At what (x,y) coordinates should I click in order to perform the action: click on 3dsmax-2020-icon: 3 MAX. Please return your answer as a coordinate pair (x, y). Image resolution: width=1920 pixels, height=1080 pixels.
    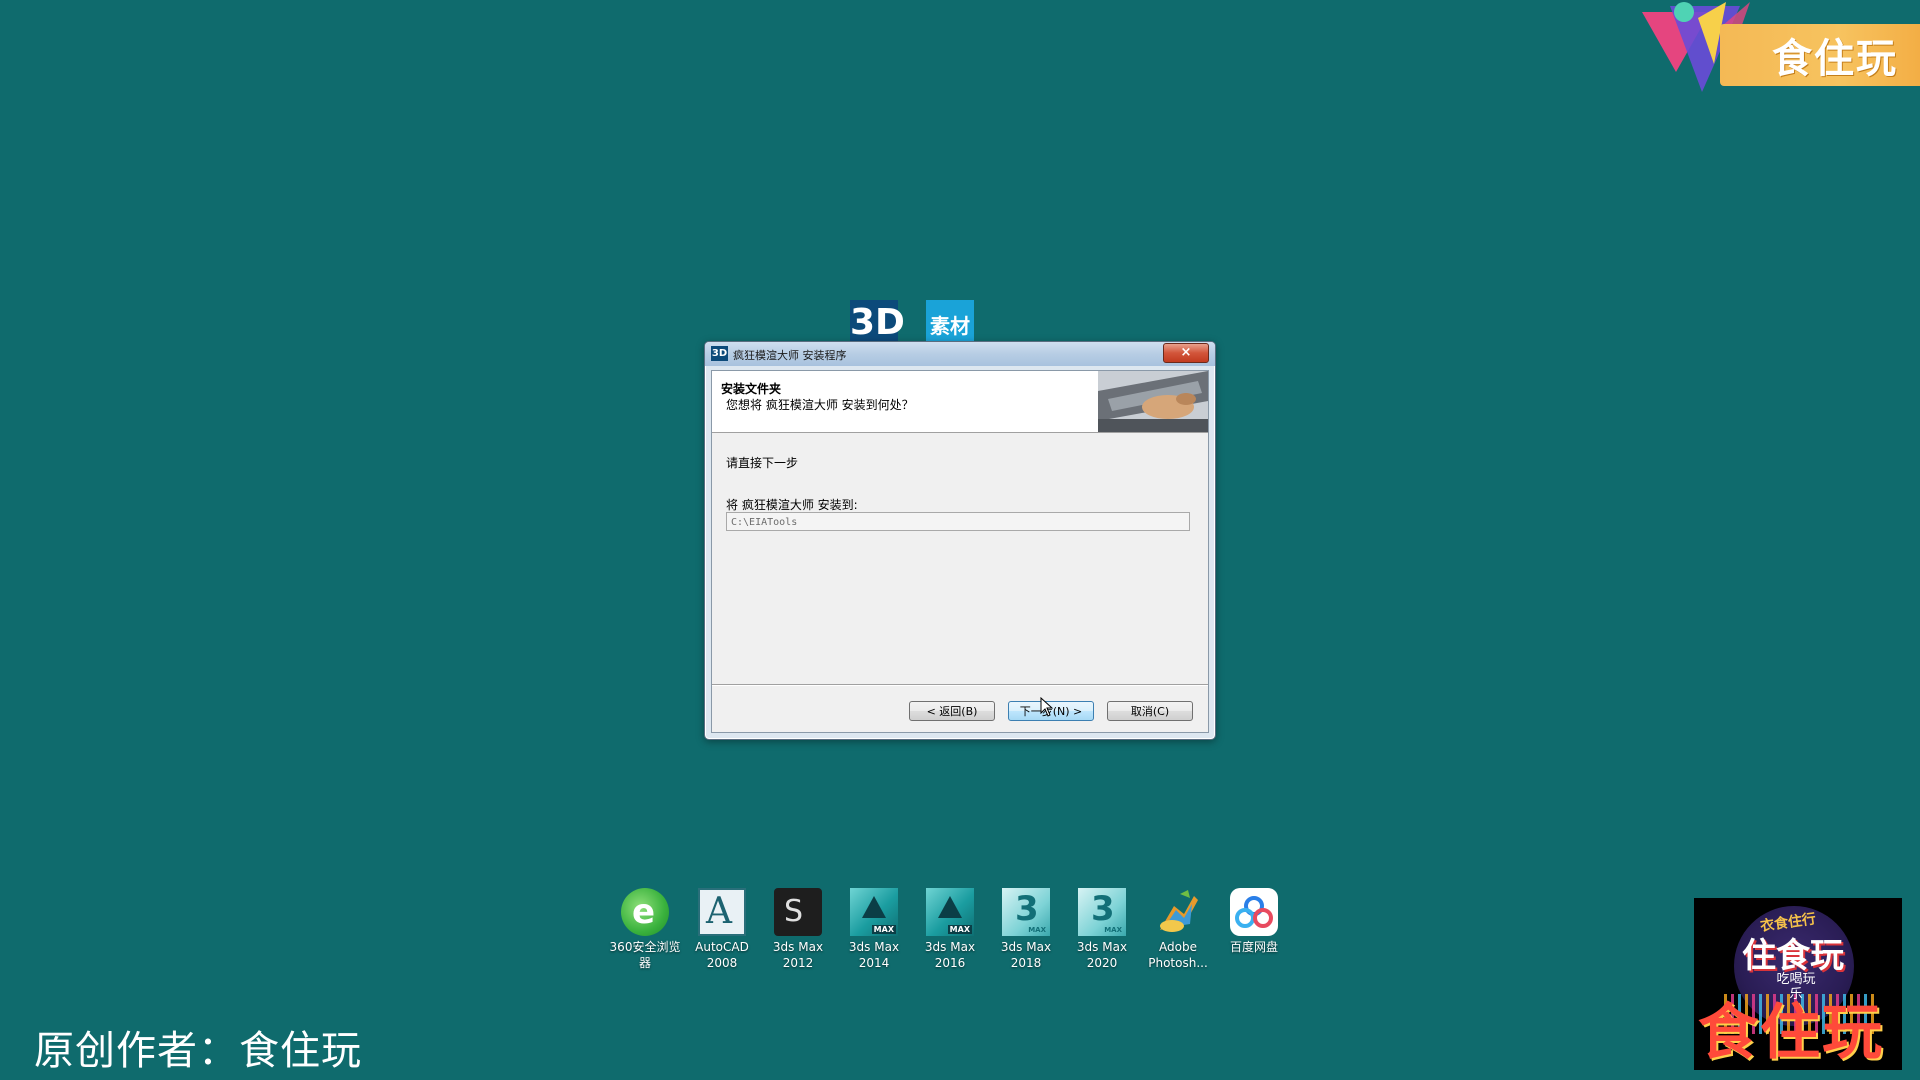
    Looking at the image, I should click on (1102, 912).